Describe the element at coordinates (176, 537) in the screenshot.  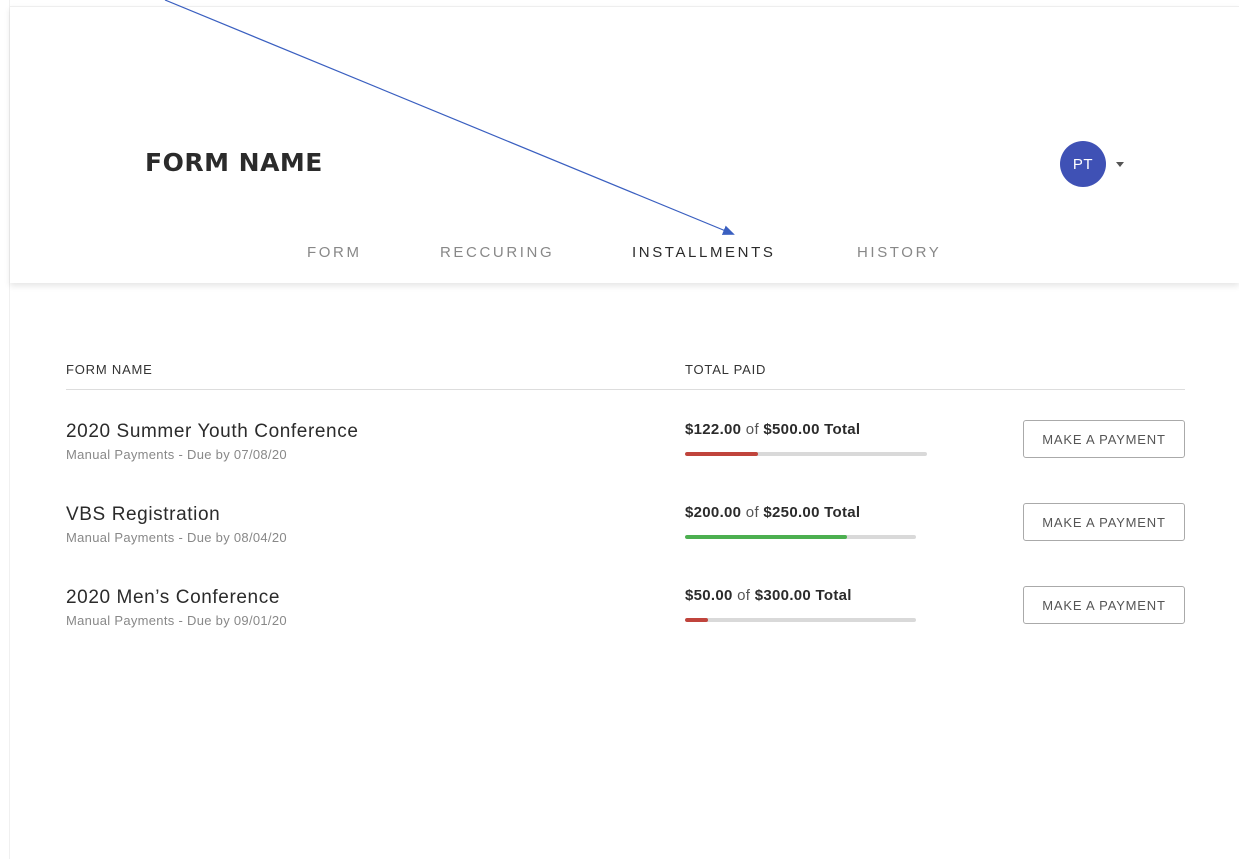
I see `payment-schedule: Manual Payments - Due by 08/04/20` at that location.